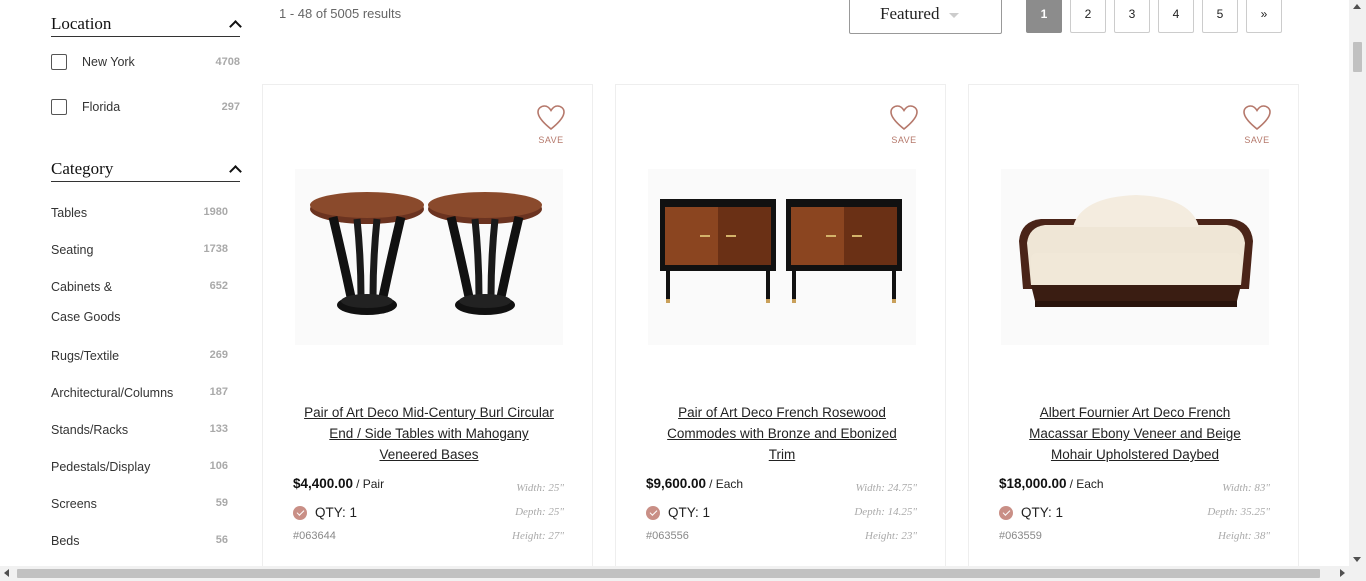 The image size is (1366, 581). What do you see at coordinates (145, 302) in the screenshot?
I see `category-item-cabinets: Cabinets & Case Goods 652` at bounding box center [145, 302].